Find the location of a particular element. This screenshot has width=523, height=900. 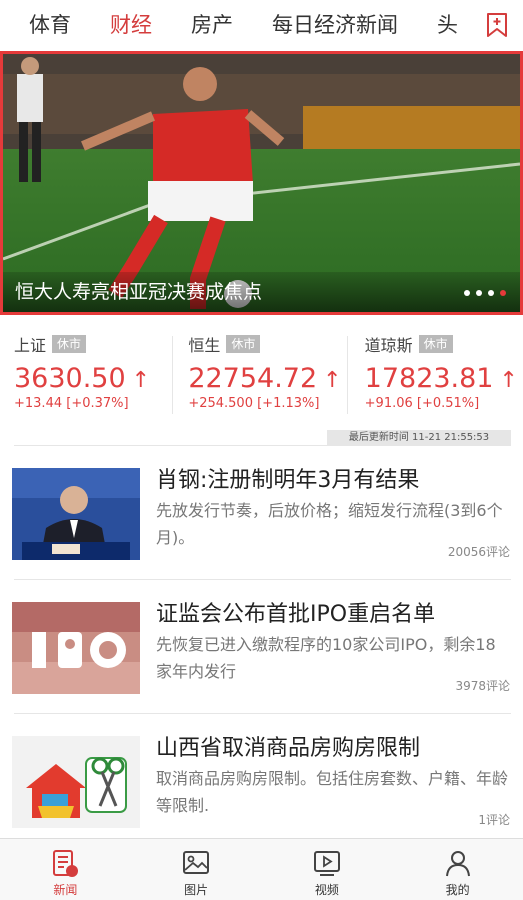

banner-caption: 恒大人寿亮相亚冠决赛成焦点 is located at coordinates (139, 292).